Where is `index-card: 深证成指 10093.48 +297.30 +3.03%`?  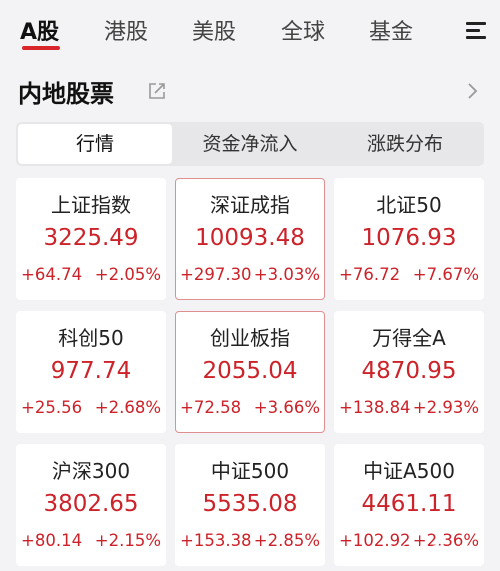 index-card: 深证成指 10093.48 +297.30 +3.03% is located at coordinates (250, 239).